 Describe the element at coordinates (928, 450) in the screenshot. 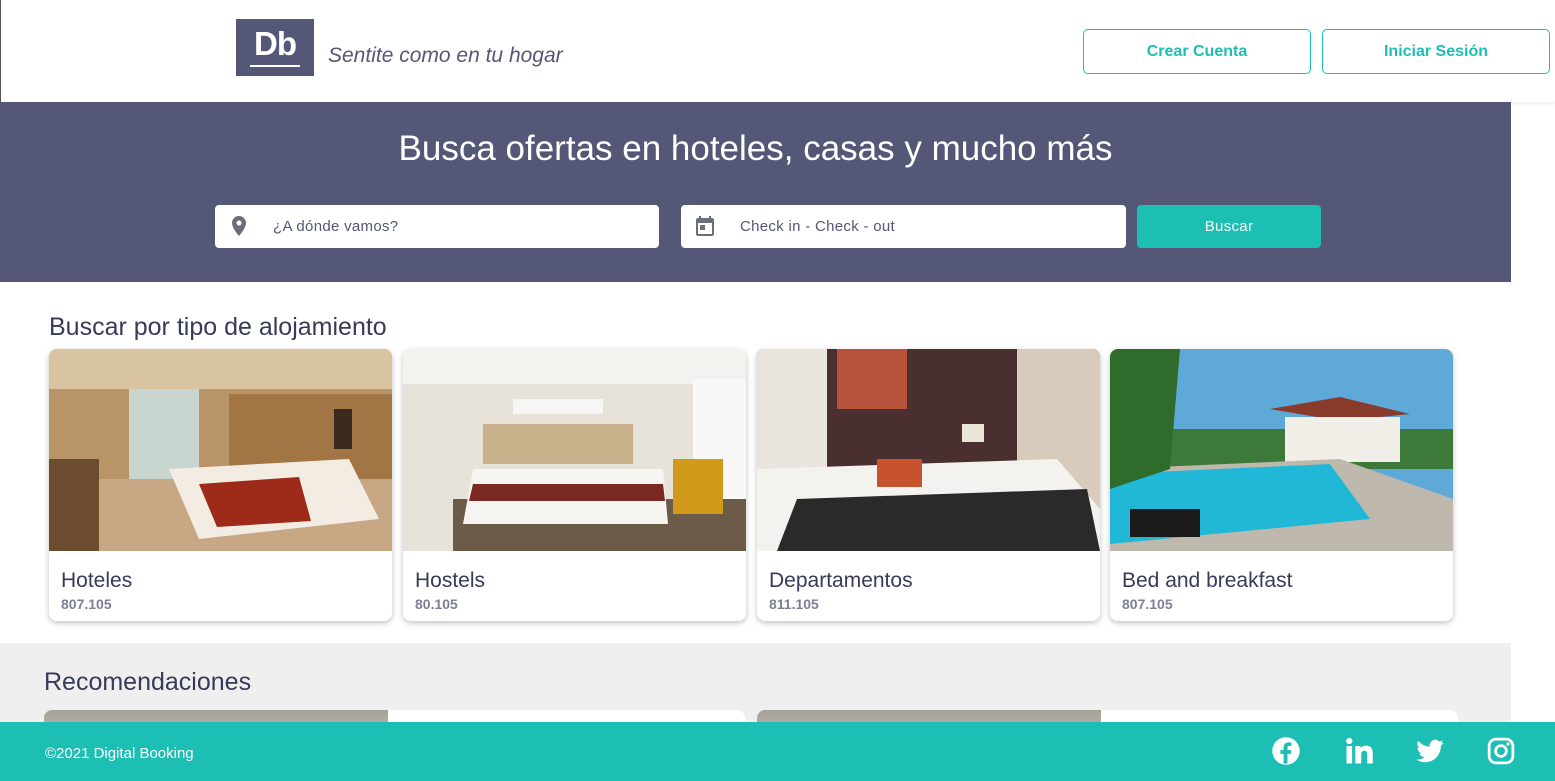

I see `apartment-room-image` at that location.